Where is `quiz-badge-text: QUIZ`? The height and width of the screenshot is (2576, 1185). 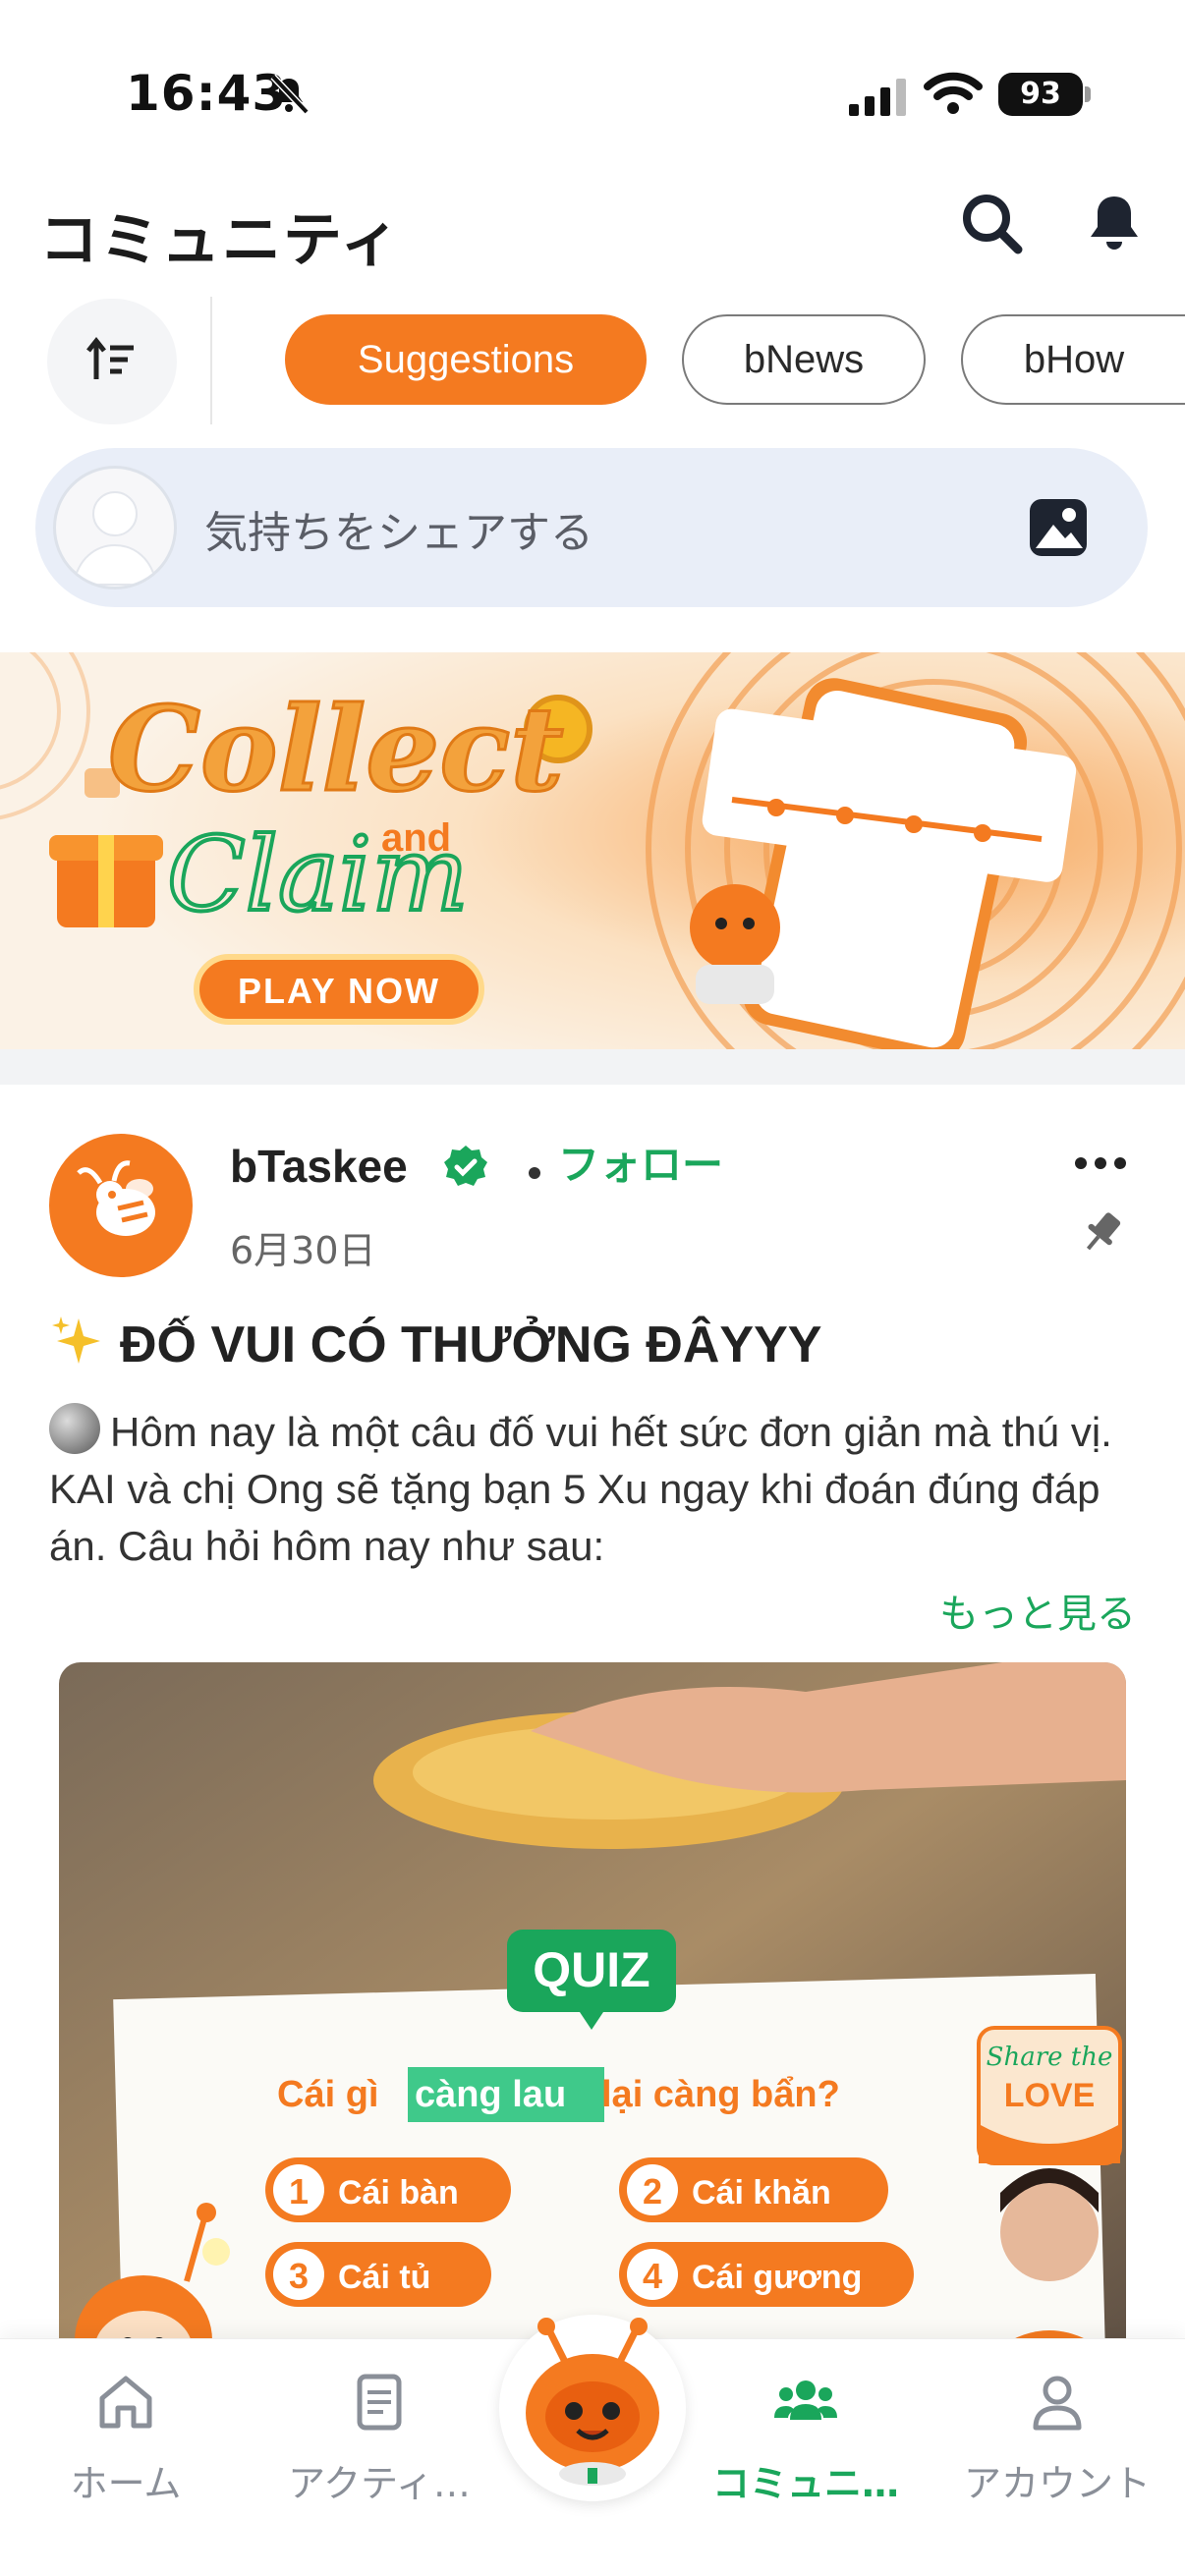
quiz-badge-text: QUIZ is located at coordinates (591, 1969).